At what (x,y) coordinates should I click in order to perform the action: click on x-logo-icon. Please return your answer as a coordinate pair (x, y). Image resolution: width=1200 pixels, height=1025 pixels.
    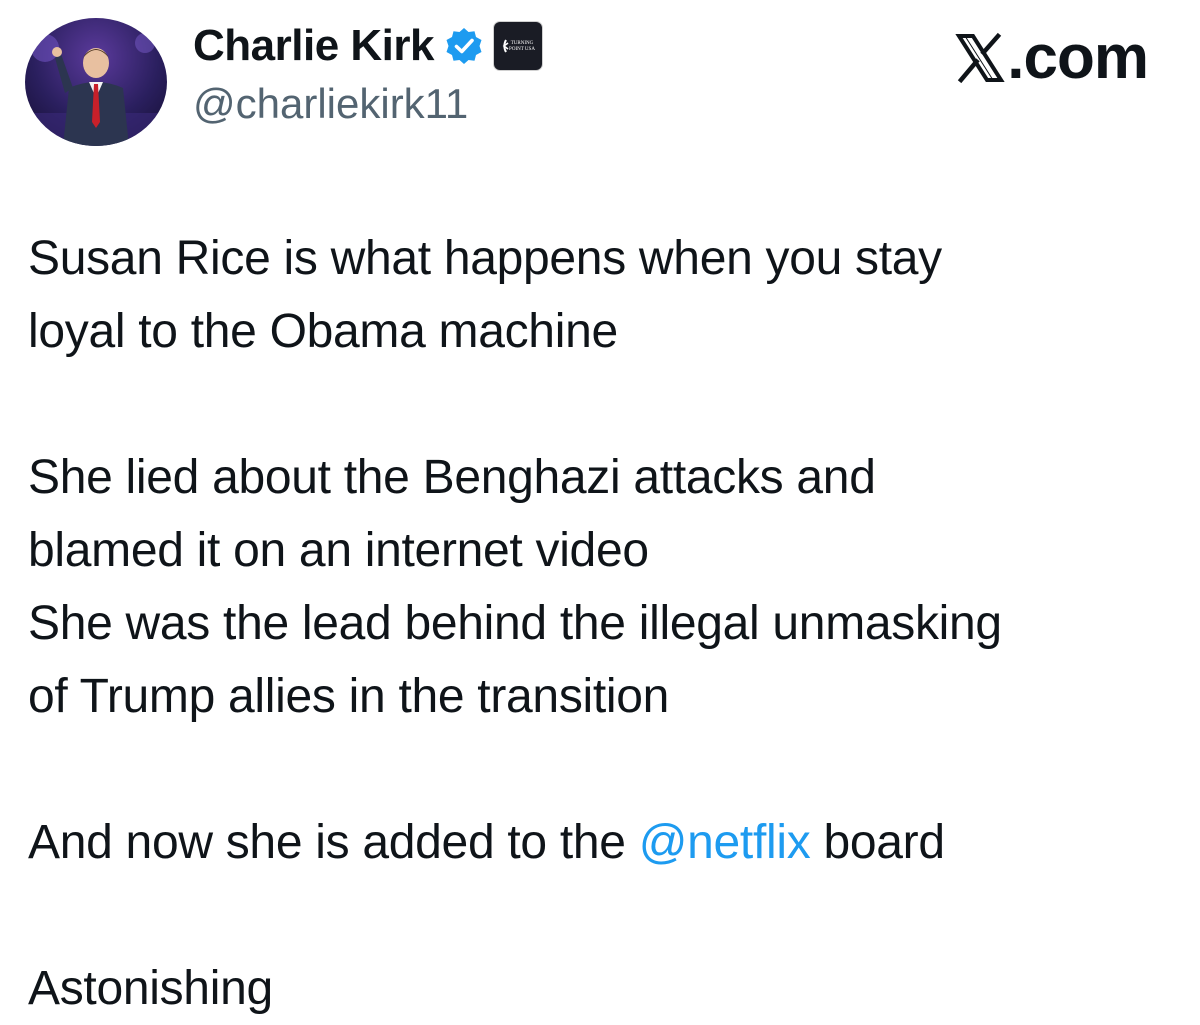
    Looking at the image, I should click on (980, 58).